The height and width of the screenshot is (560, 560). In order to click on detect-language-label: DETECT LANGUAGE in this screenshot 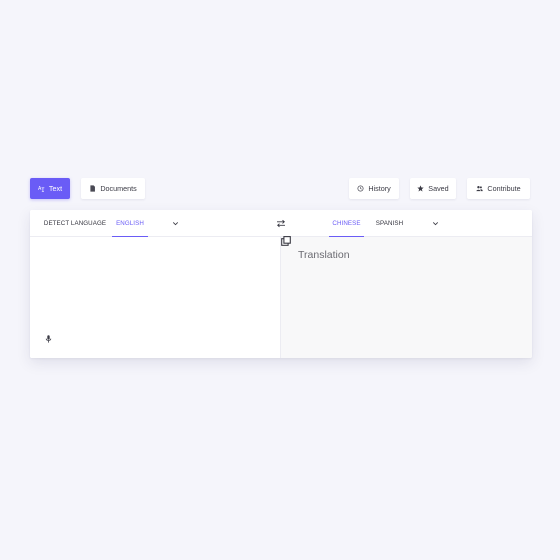, I will do `click(75, 223)`.